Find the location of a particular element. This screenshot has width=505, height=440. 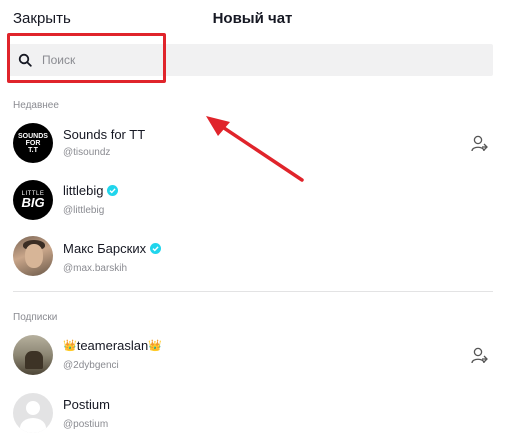

list-item: Макс Барских @max.barskih is located at coordinates (252, 256).